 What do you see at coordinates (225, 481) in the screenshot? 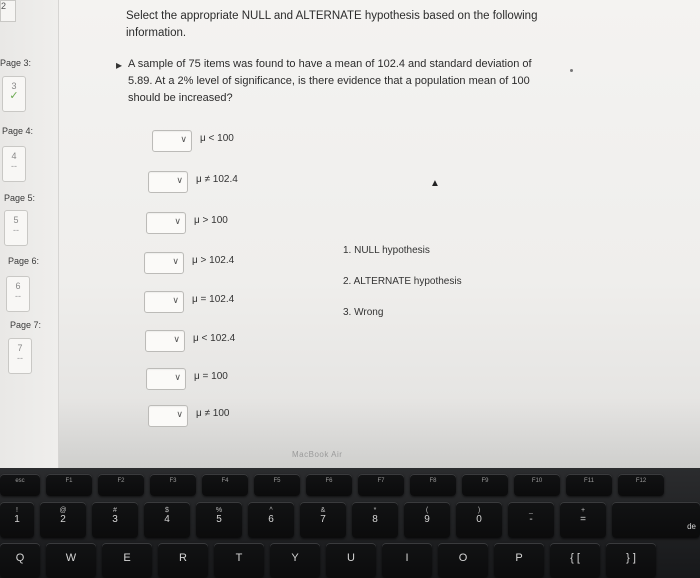
I see `key-label: F4` at bounding box center [225, 481].